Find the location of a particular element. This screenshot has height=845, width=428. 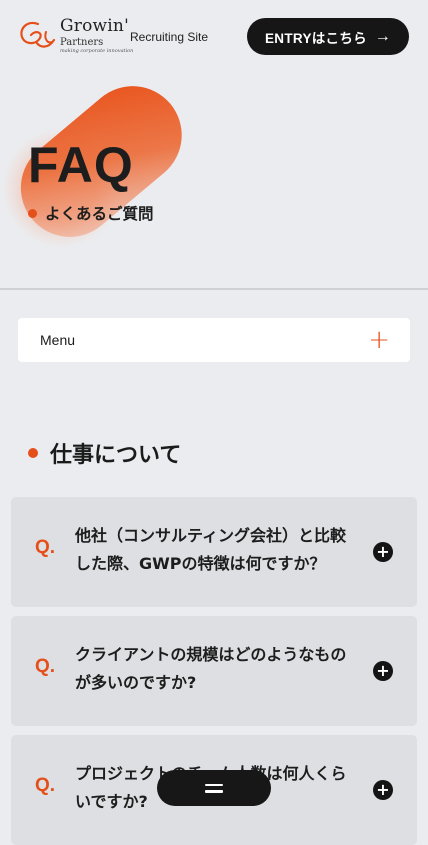

floating-menu-button is located at coordinates (214, 788).